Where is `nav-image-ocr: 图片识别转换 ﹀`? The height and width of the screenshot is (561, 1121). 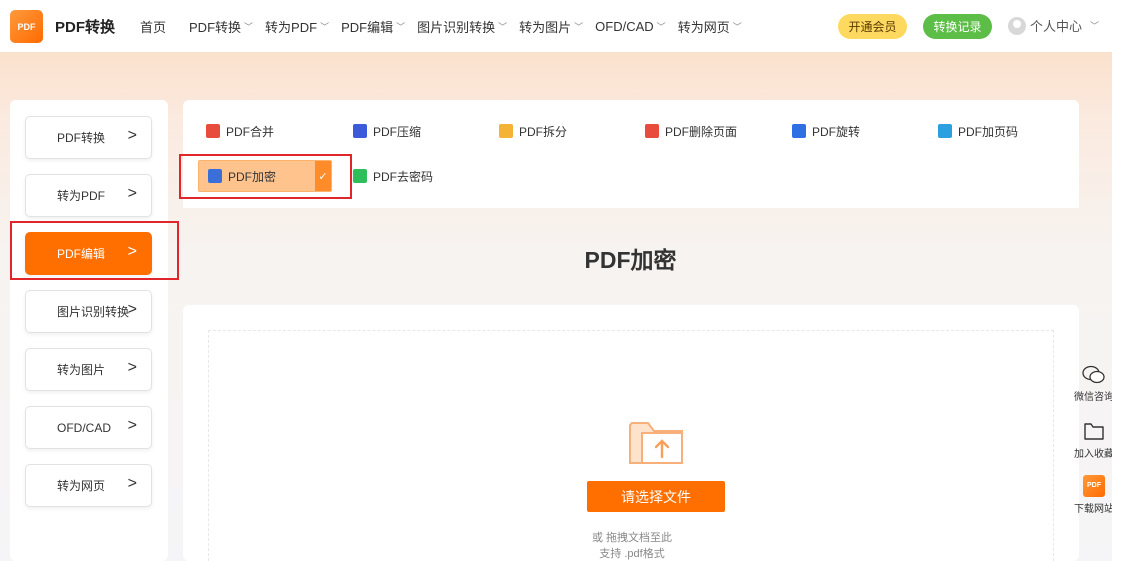 nav-image-ocr: 图片识别转换 ﹀ is located at coordinates (462, 26).